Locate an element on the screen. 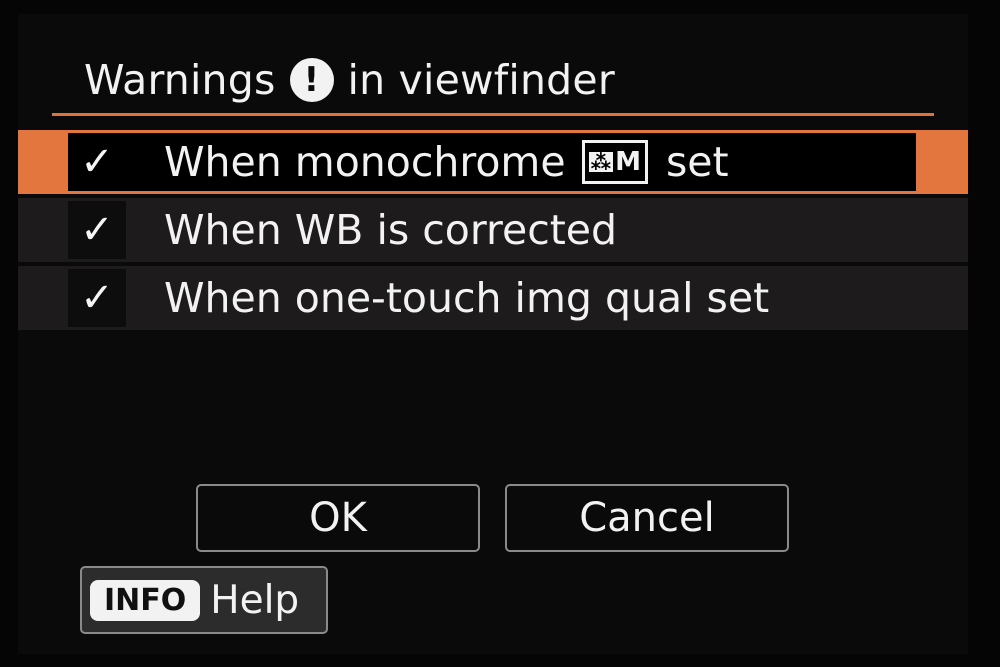 This screenshot has width=1000, height=667. option-label-monochrome: When monochrome ⁂ M set is located at coordinates (446, 162).